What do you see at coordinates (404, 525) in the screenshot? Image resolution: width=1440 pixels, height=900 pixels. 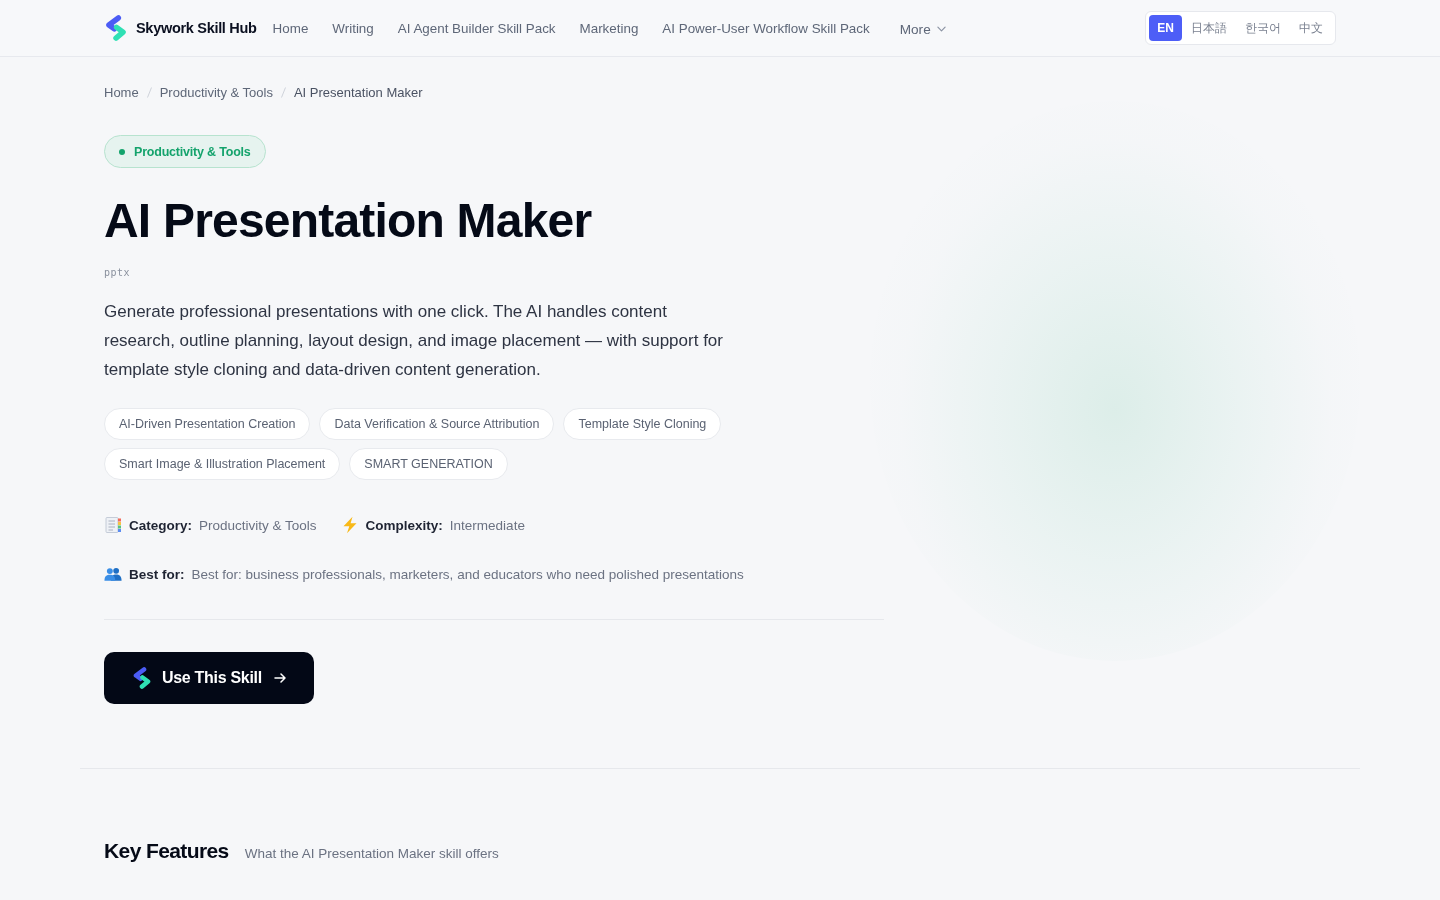 I see `meta-label: Complexity:` at bounding box center [404, 525].